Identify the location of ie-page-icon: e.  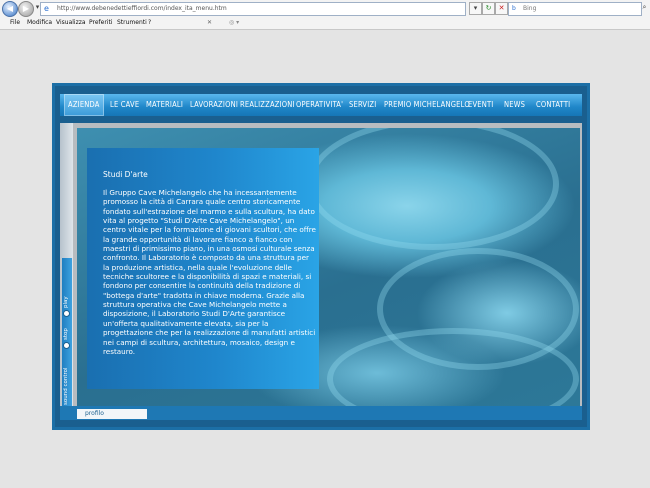
(46, 8).